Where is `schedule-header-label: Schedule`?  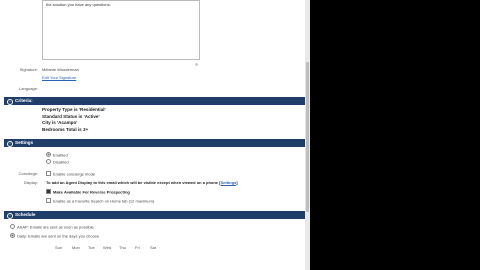
schedule-header-label: Schedule is located at coordinates (25, 214).